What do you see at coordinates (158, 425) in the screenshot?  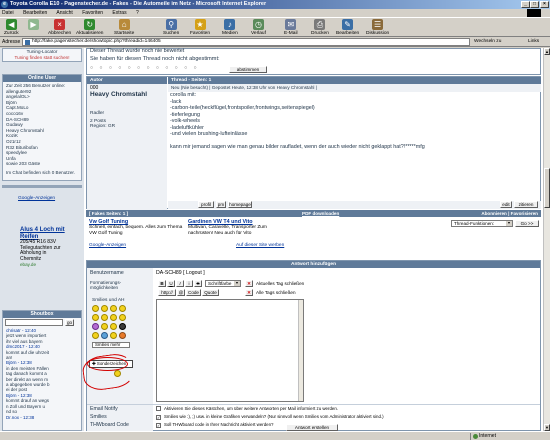 I see `thwb-code-checkbox: ✓` at bounding box center [158, 425].